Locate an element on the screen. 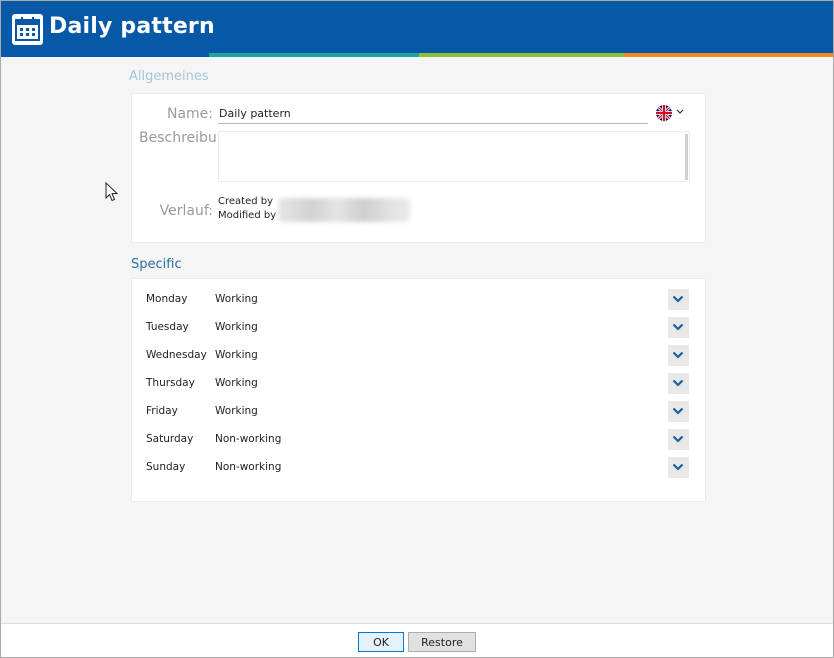 This screenshot has width=834, height=658. section-header-general: Allgemeines is located at coordinates (169, 76).